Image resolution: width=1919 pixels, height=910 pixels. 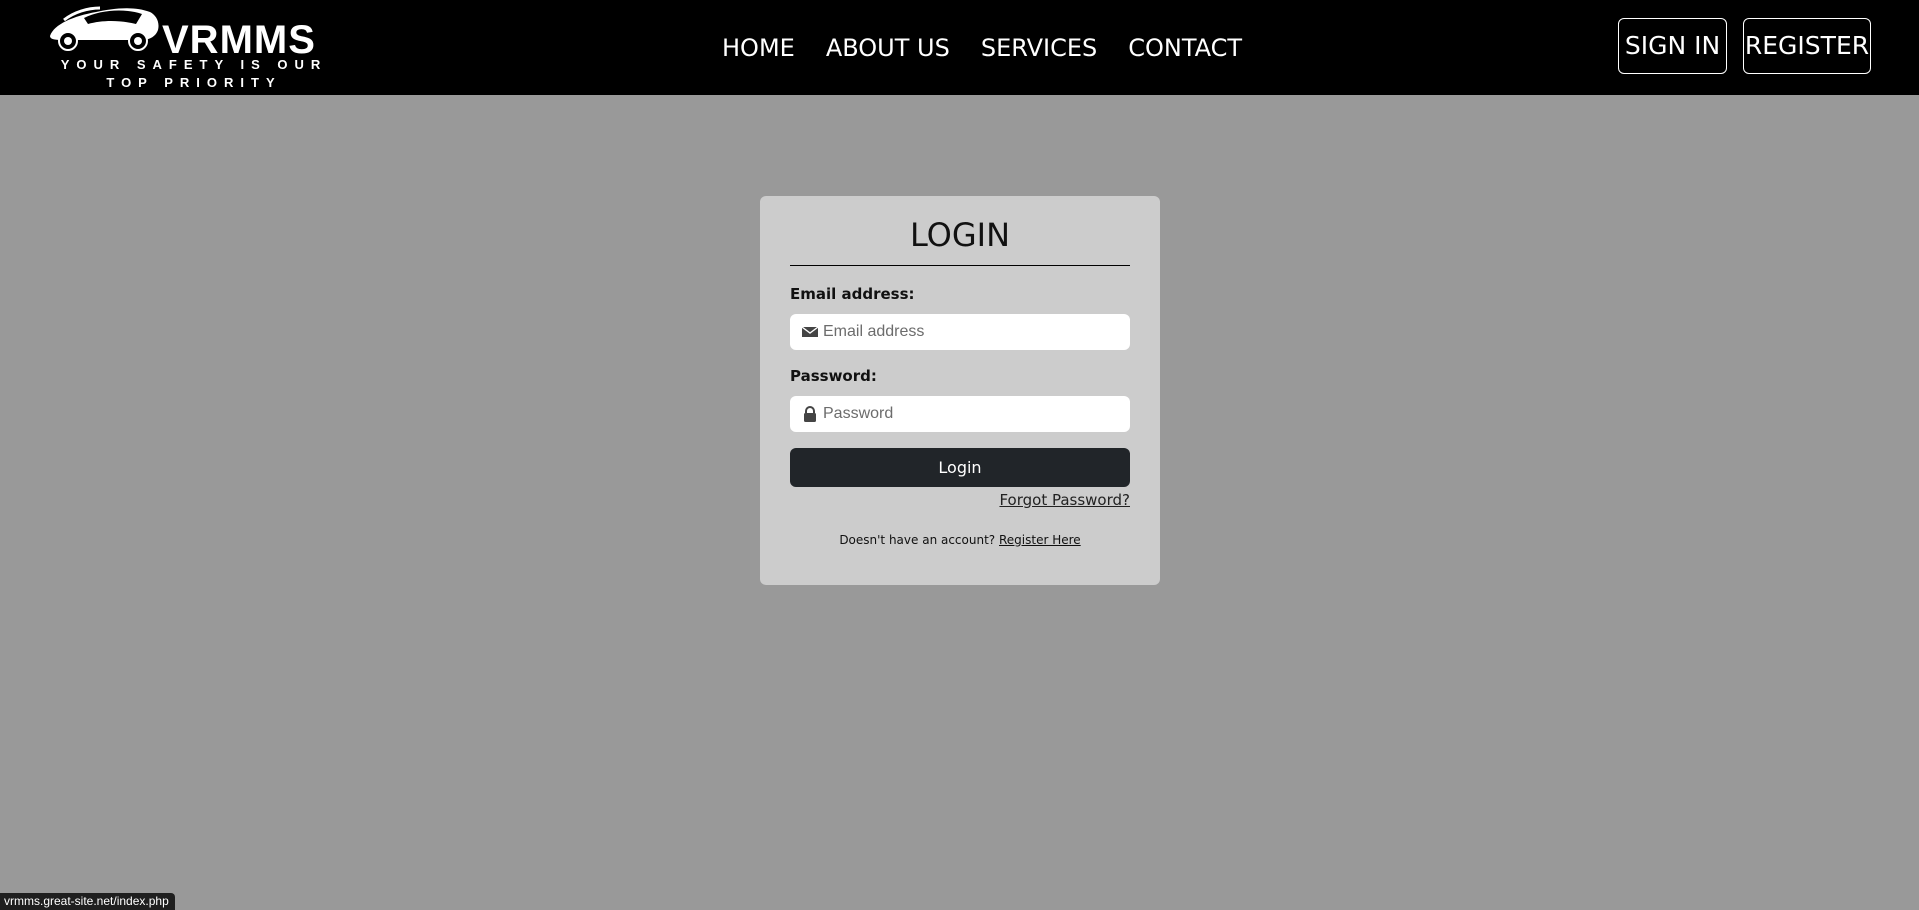 What do you see at coordinates (758, 48) in the screenshot?
I see `nav-home: HOME` at bounding box center [758, 48].